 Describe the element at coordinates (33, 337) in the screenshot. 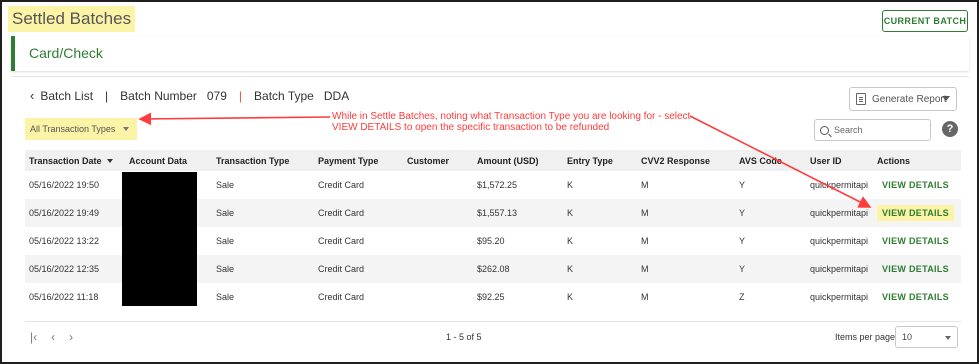

I see `first-page-icon: |‹` at that location.